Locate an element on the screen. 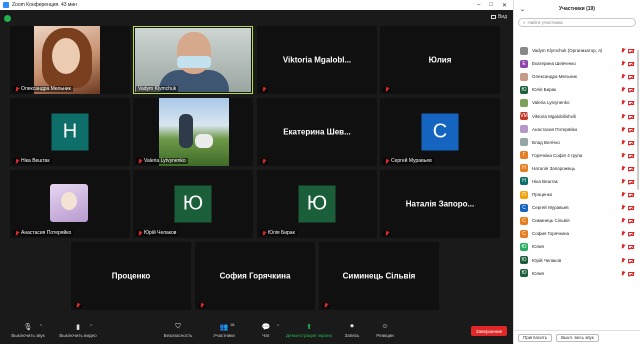 Image resolution: width=640 pixels, height=344 pixels. end-meeting-button: Завершение is located at coordinates (489, 331).